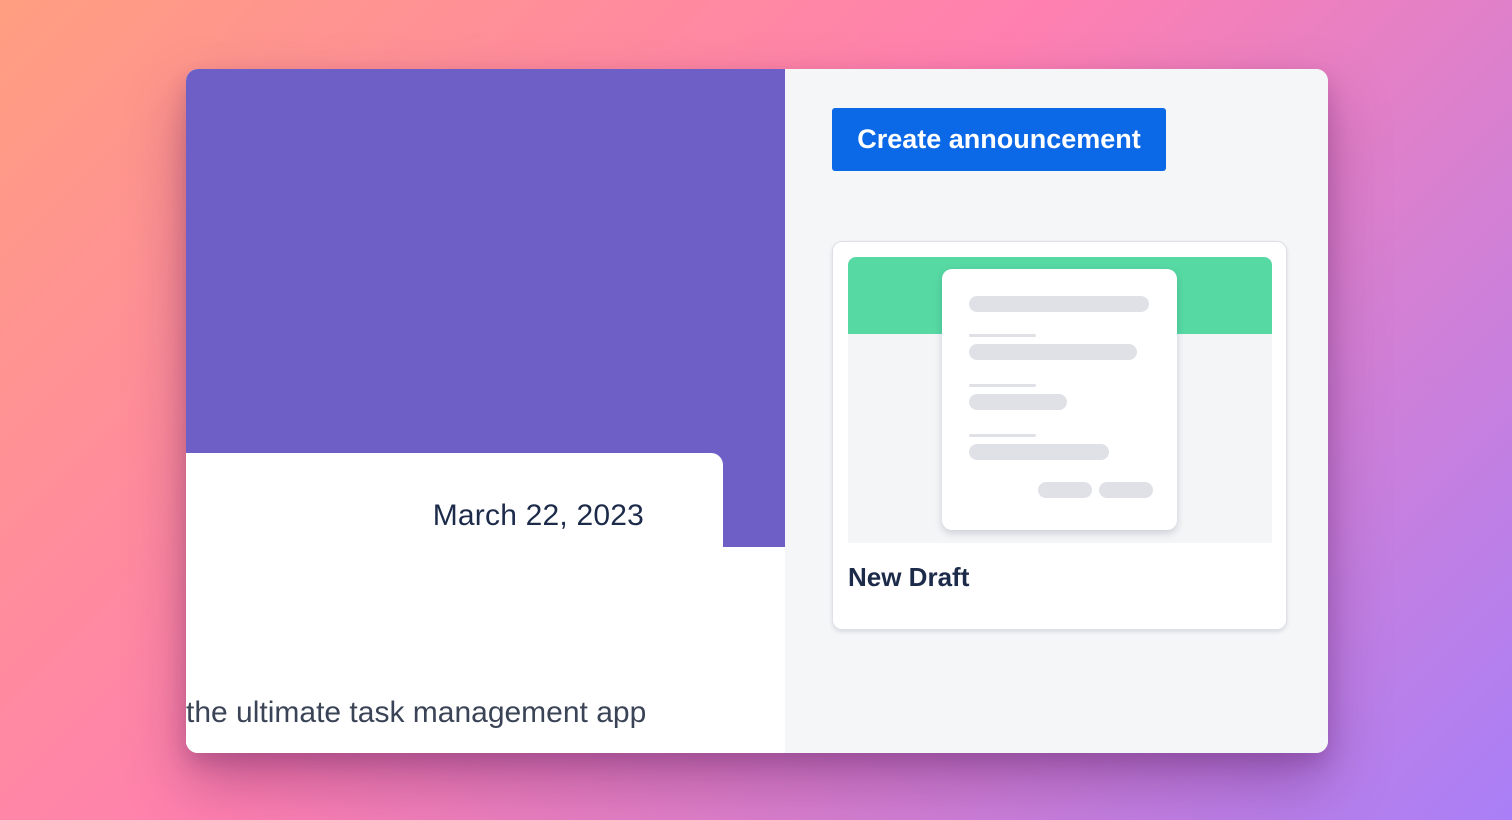 This screenshot has width=1512, height=820. Describe the element at coordinates (909, 577) in the screenshot. I see `draft-title: New Draft` at that location.